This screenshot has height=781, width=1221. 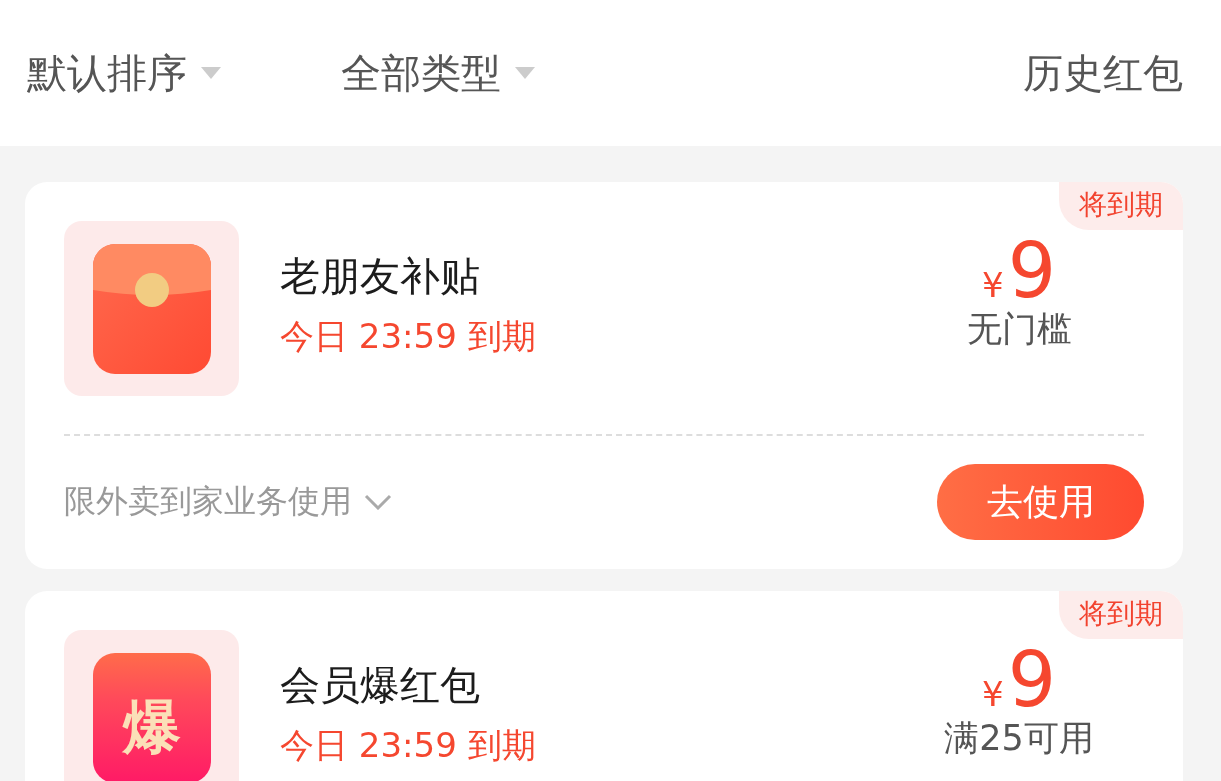 I want to click on filter-dropdown: 全部类型, so click(x=438, y=73).